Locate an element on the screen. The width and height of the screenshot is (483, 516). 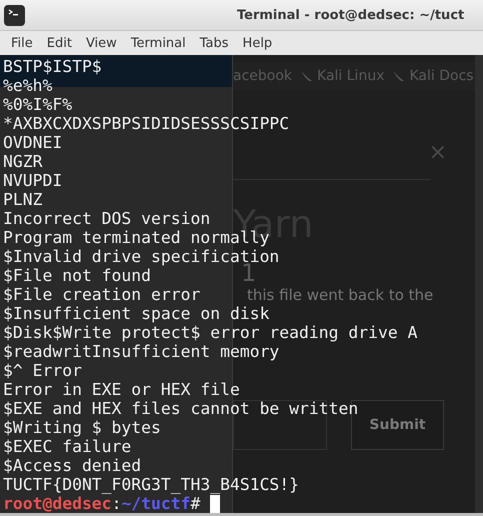
terminal-line: $File not found is located at coordinates (77, 275).